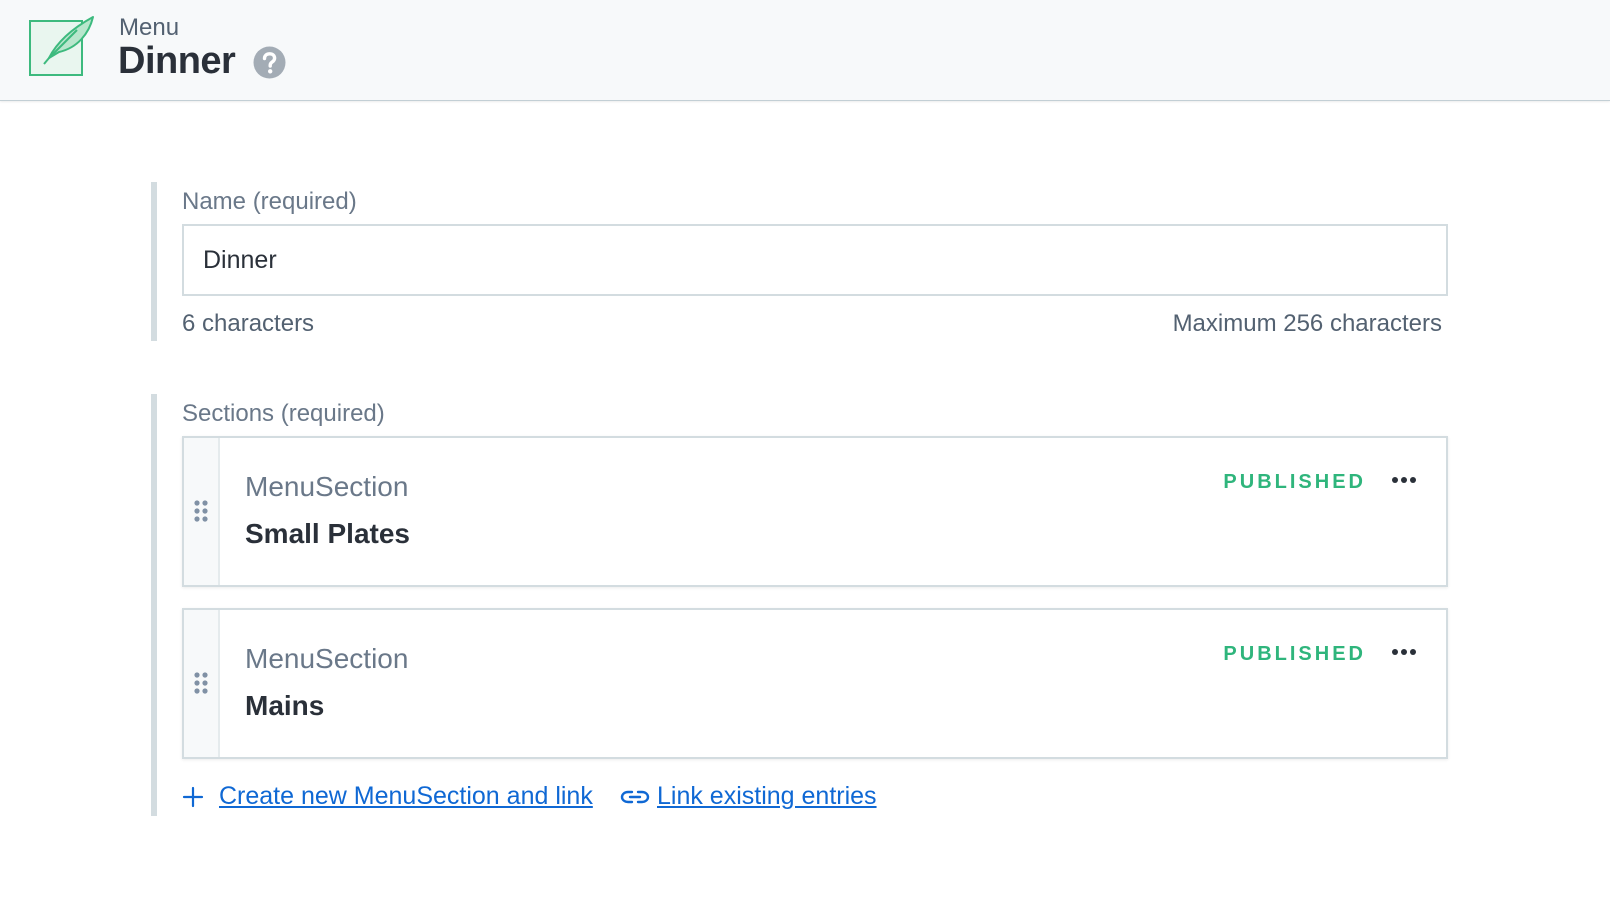 The height and width of the screenshot is (908, 1610). I want to click on sections-field-label: Sections (required), so click(283, 413).